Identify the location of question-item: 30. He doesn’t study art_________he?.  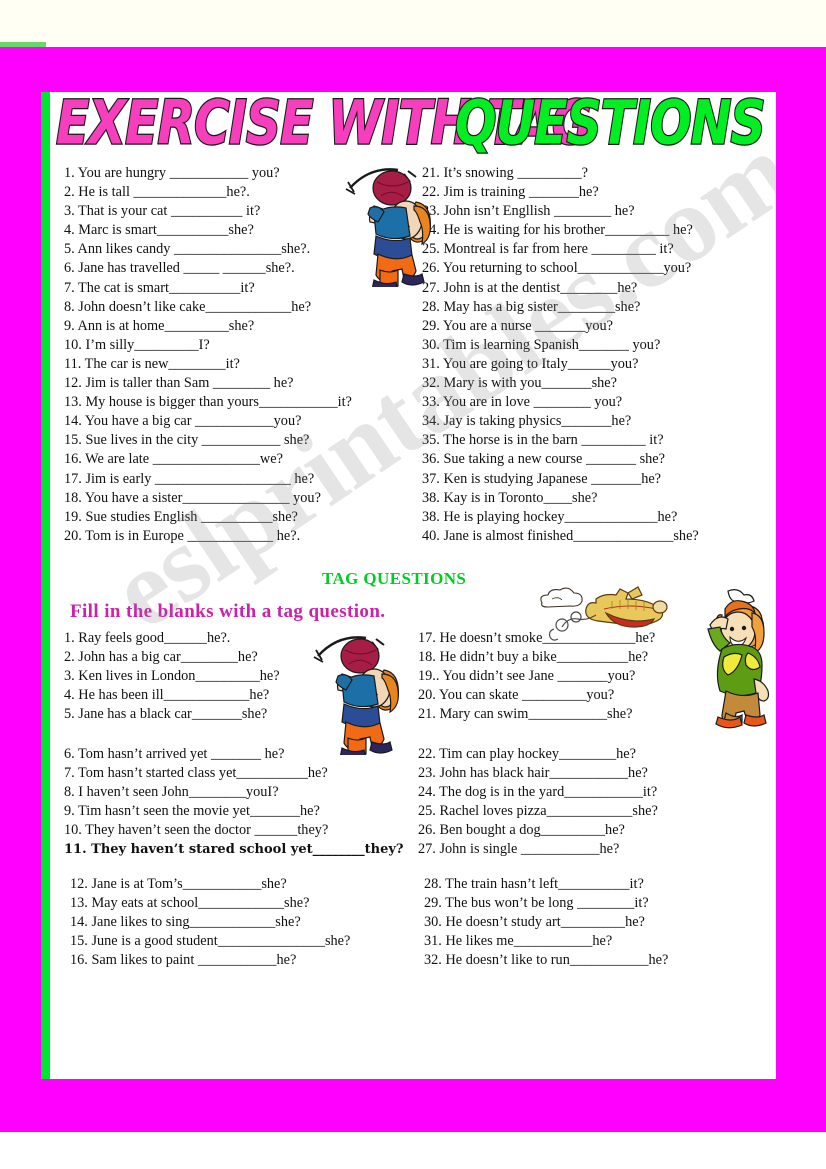
(534, 922).